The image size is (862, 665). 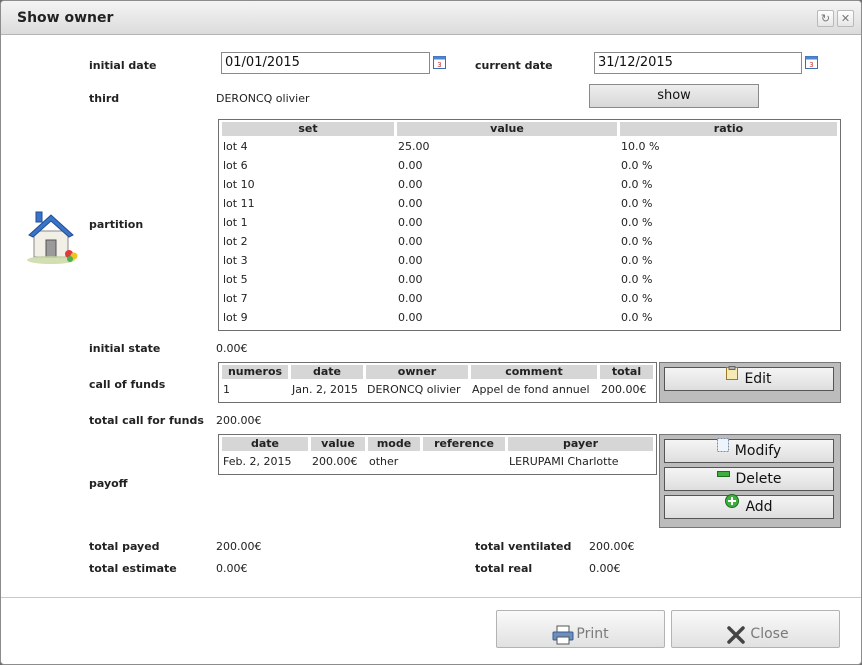 I want to click on close-button-label: Close, so click(x=769, y=634).